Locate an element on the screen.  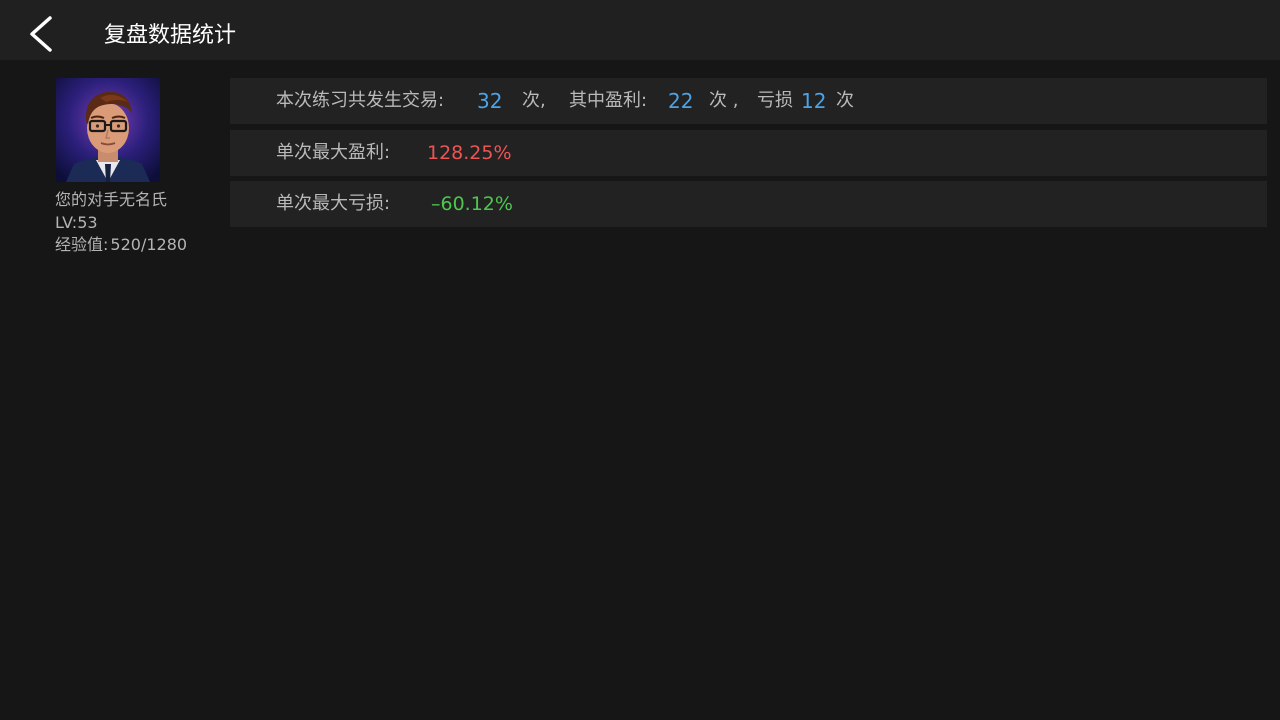
trades-label: 本次练习共发生交易: is located at coordinates (360, 100).